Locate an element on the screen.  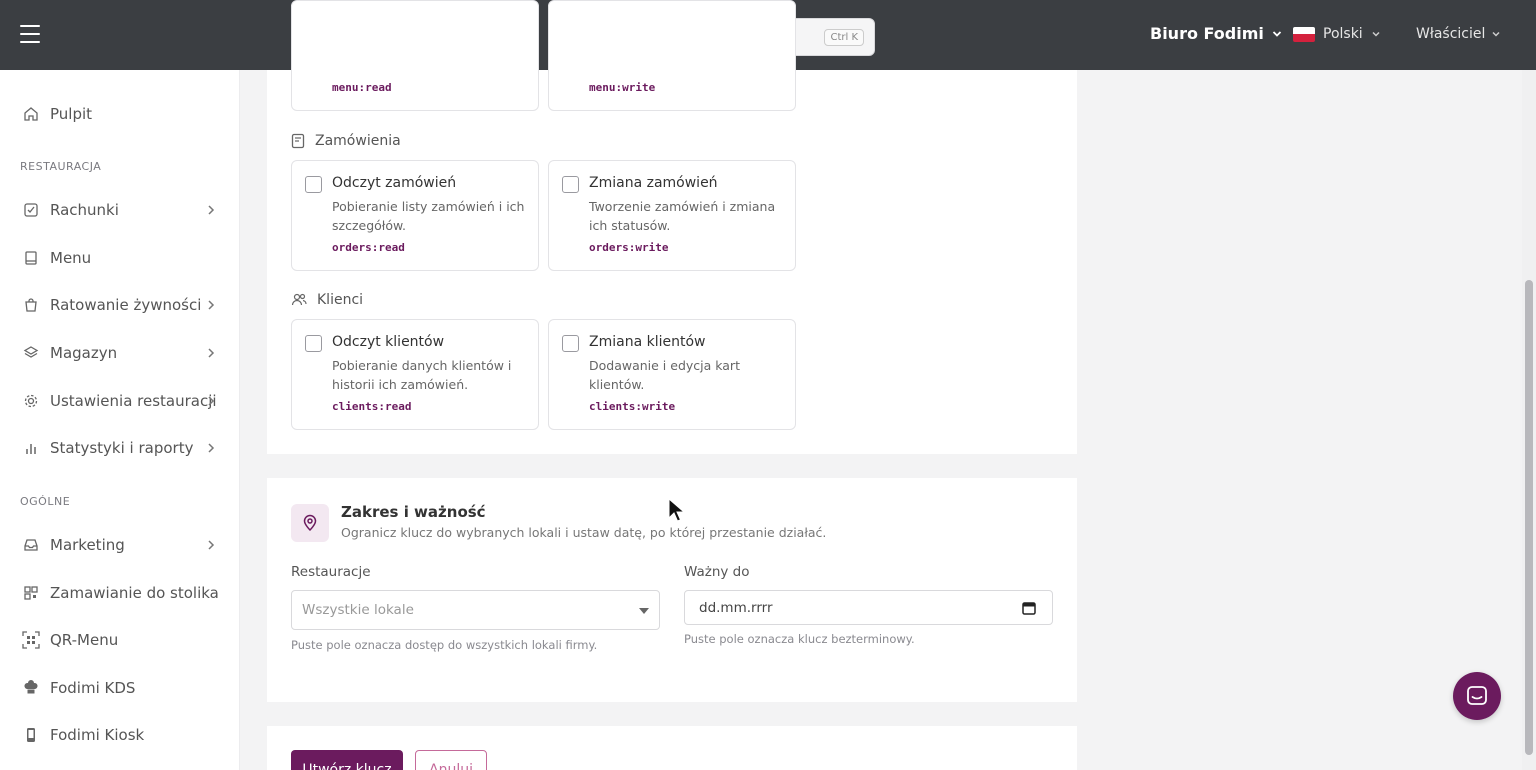
chat-button is located at coordinates (1477, 696).